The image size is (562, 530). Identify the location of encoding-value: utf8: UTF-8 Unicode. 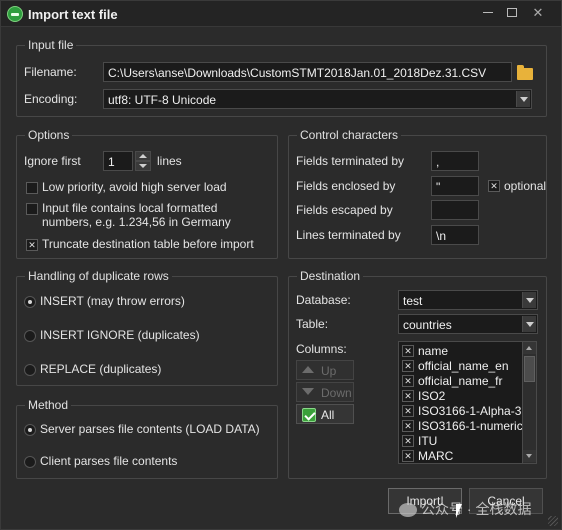
(162, 100).